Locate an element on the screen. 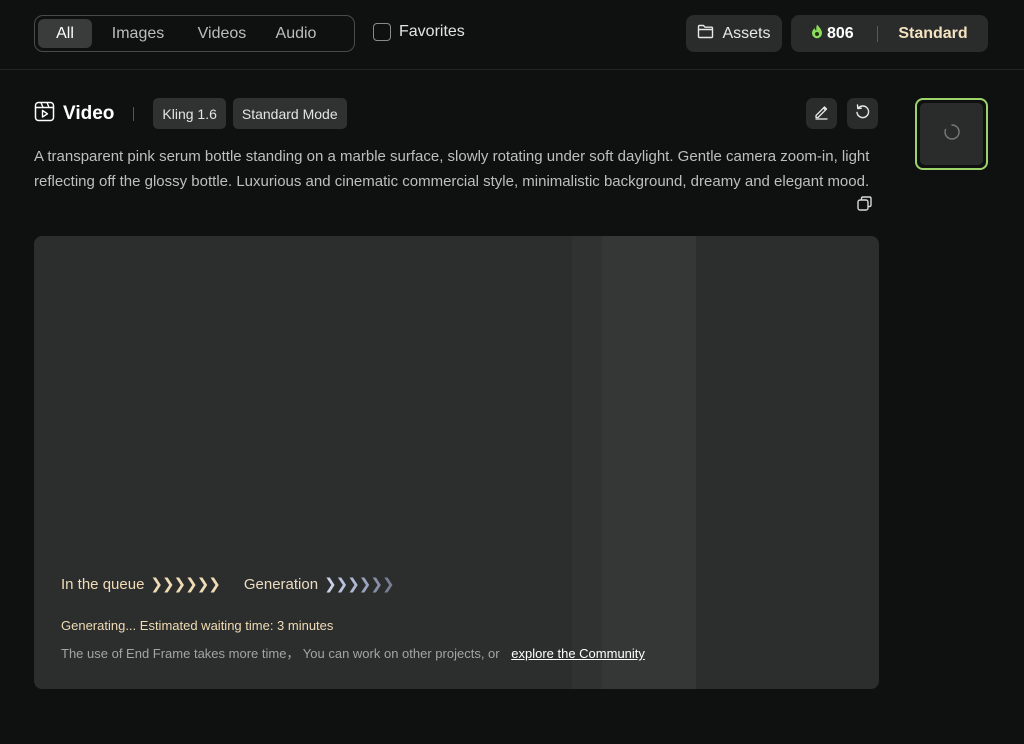 The height and width of the screenshot is (744, 1024). video-header: Video Kling 1.6 Standard Mode is located at coordinates (194, 113).